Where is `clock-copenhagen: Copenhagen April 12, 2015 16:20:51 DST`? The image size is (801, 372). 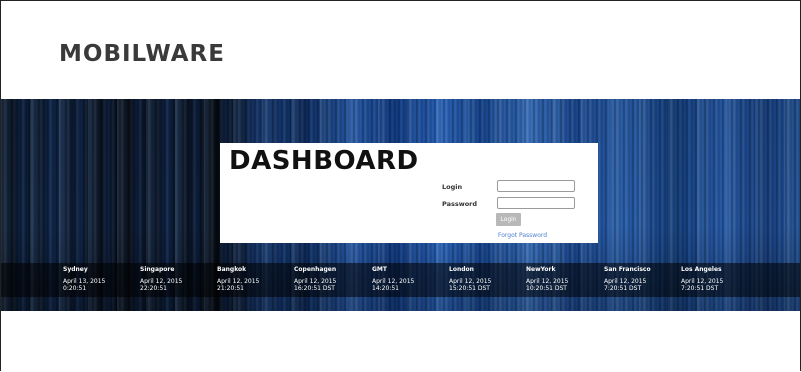 clock-copenhagen: Copenhagen April 12, 2015 16:20:51 DST is located at coordinates (315, 279).